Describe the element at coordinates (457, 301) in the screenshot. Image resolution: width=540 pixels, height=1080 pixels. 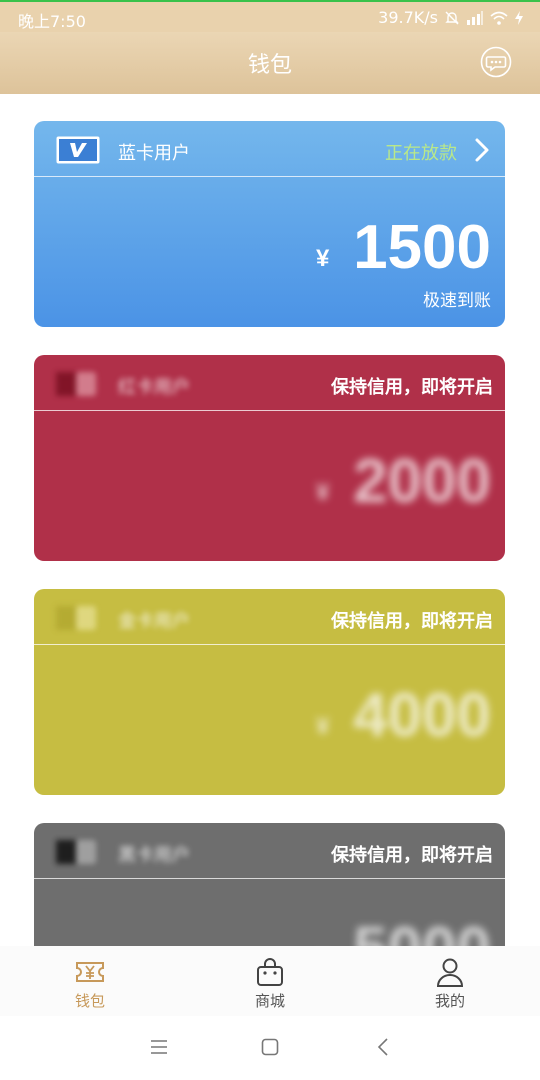
I see `card-blue-subtitle: 极速到账` at that location.